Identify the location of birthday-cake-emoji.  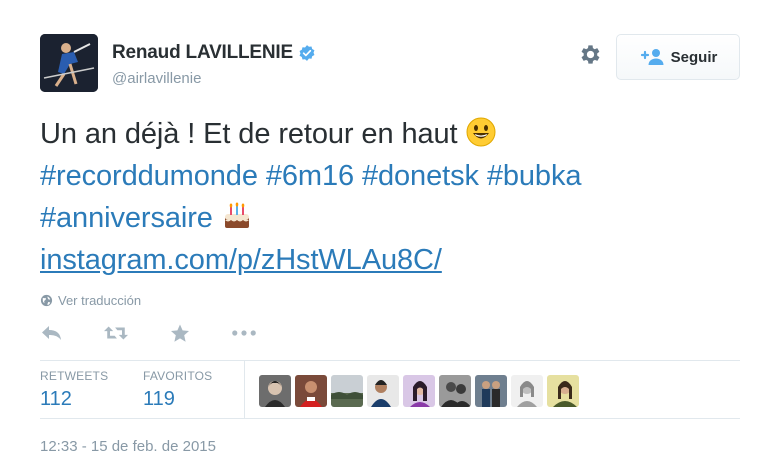
(236, 215).